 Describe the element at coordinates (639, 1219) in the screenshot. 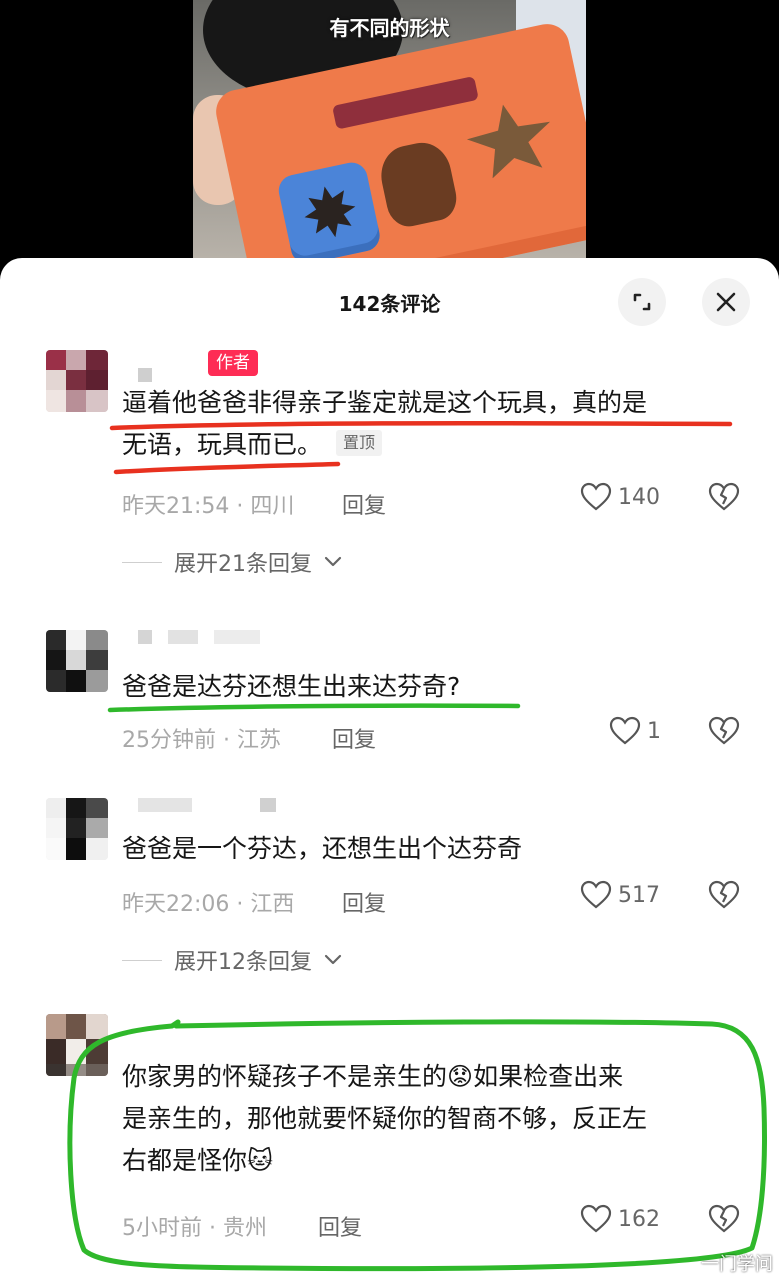

I see `like-count: 162` at that location.